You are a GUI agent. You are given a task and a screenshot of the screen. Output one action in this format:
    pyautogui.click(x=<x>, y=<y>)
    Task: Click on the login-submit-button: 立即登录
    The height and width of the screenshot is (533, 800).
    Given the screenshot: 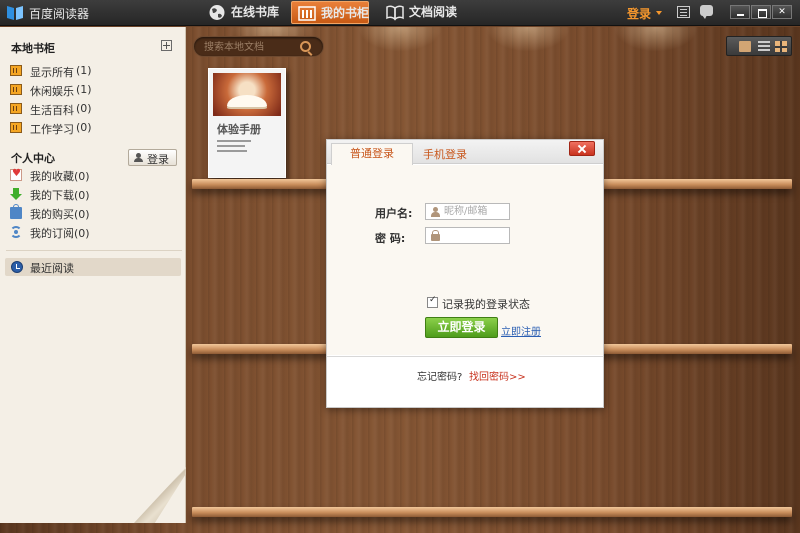 What is the action you would take?
    pyautogui.click(x=461, y=327)
    